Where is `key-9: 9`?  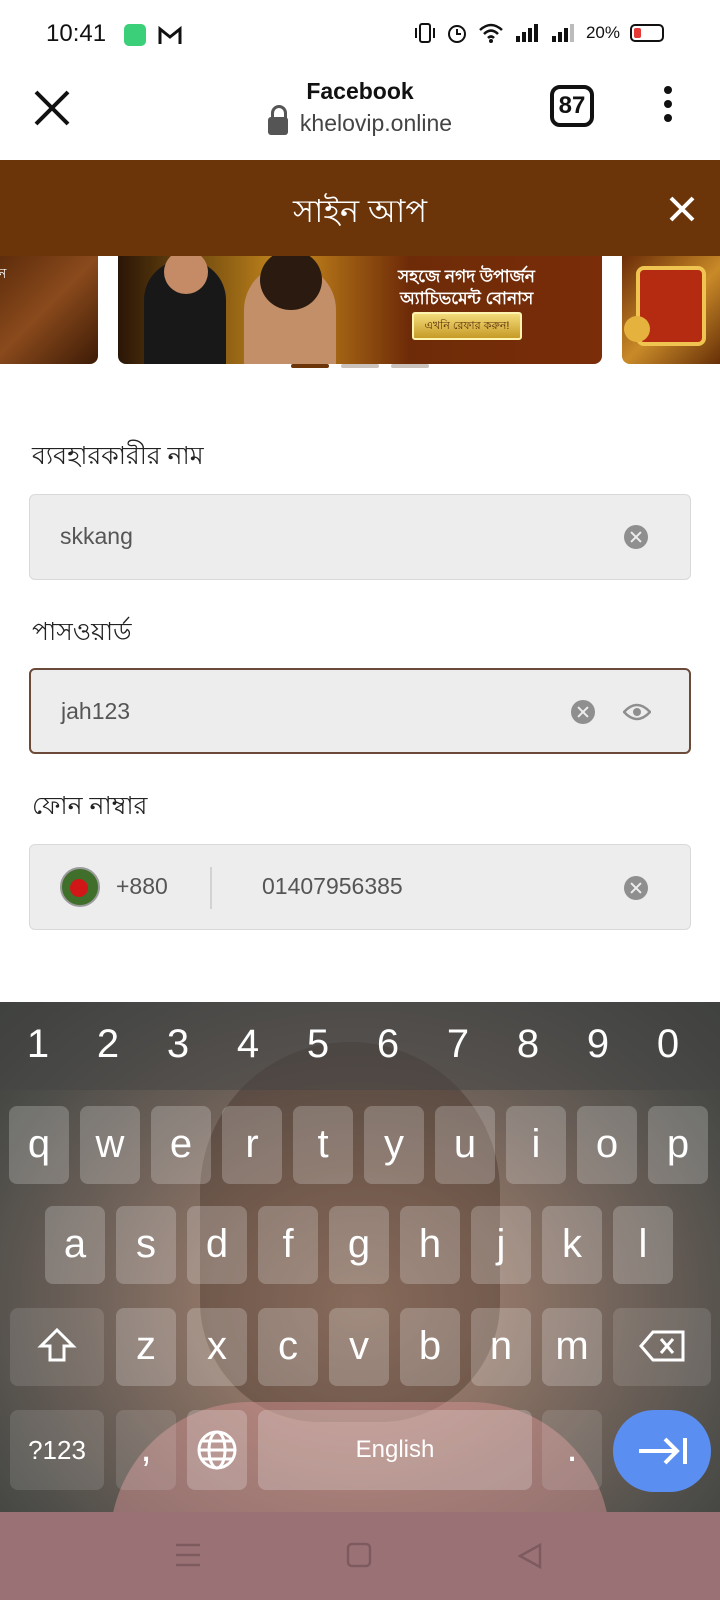 key-9: 9 is located at coordinates (598, 1044).